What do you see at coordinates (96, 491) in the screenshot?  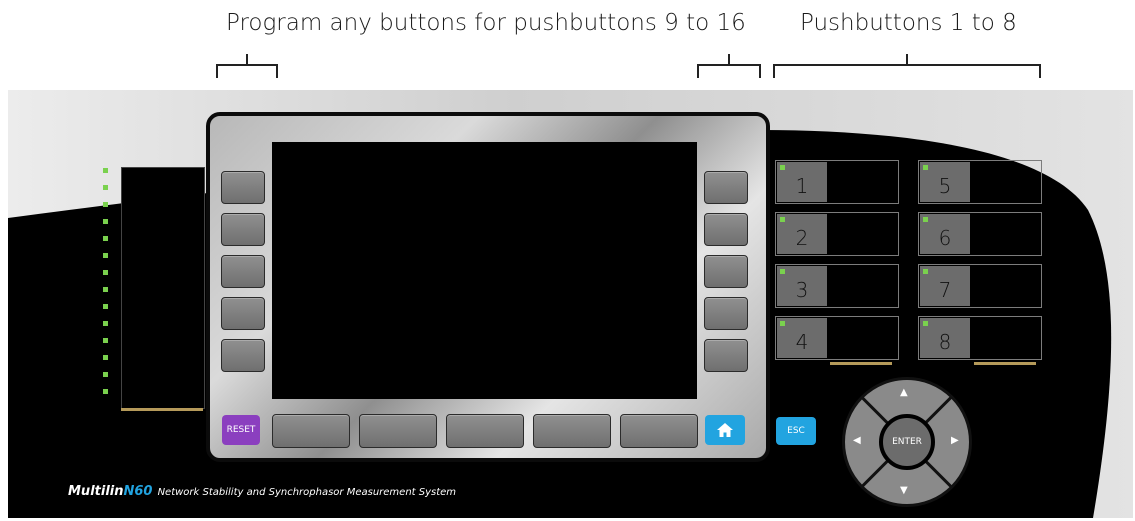 I see `brand-name: Multilin` at bounding box center [96, 491].